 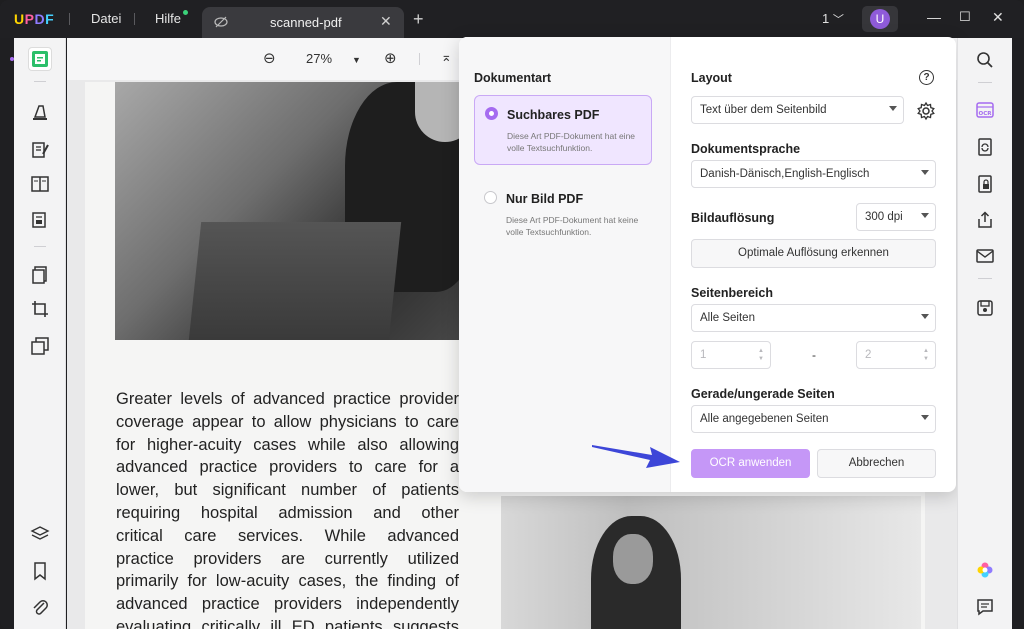 I want to click on protect-button, so click(x=985, y=184).